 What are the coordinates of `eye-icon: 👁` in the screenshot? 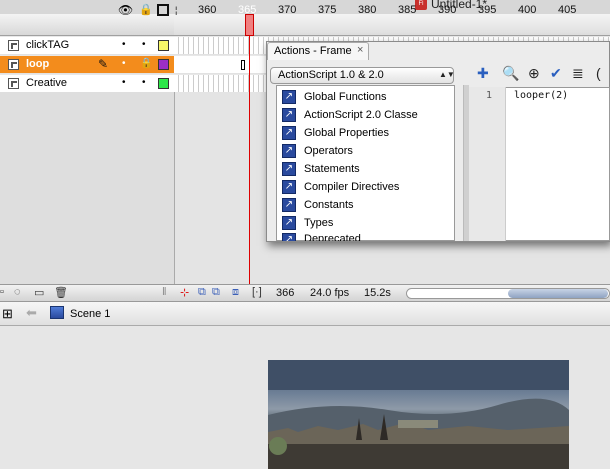 It's located at (125, 10).